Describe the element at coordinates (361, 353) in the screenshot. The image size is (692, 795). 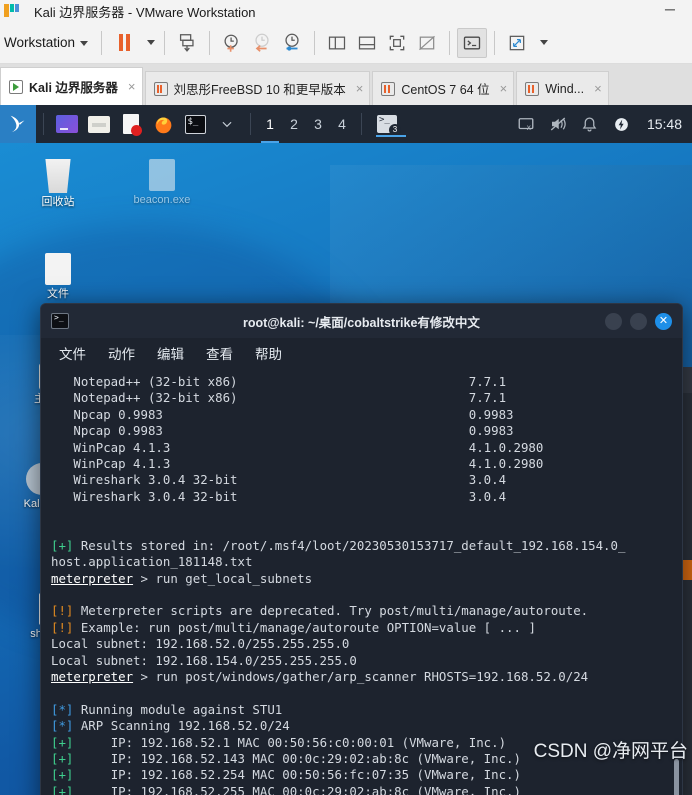
I see `terminal-menubar: 文件 动作 编辑 查看 帮助` at that location.